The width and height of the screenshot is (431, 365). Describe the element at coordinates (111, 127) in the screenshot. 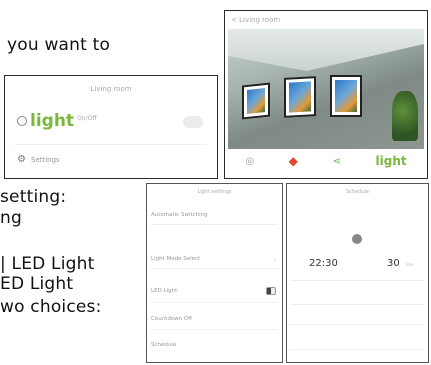

I see `living-room-card: Living room light On/Off ⚙ Settings` at that location.